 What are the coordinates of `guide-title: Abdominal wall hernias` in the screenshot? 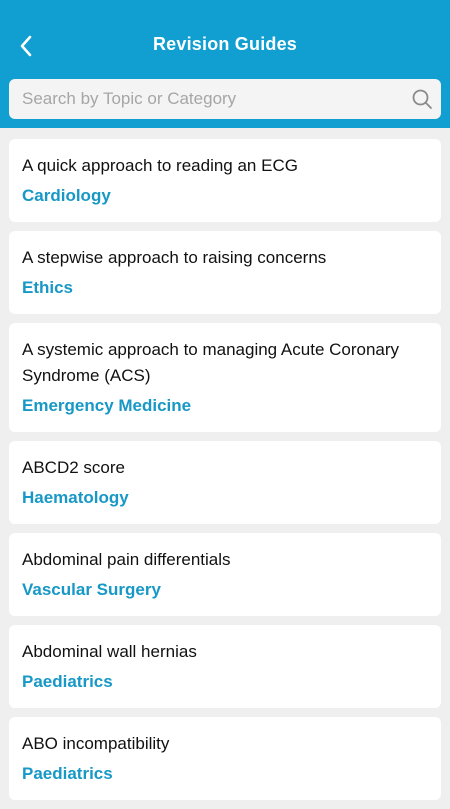 It's located at (109, 651).